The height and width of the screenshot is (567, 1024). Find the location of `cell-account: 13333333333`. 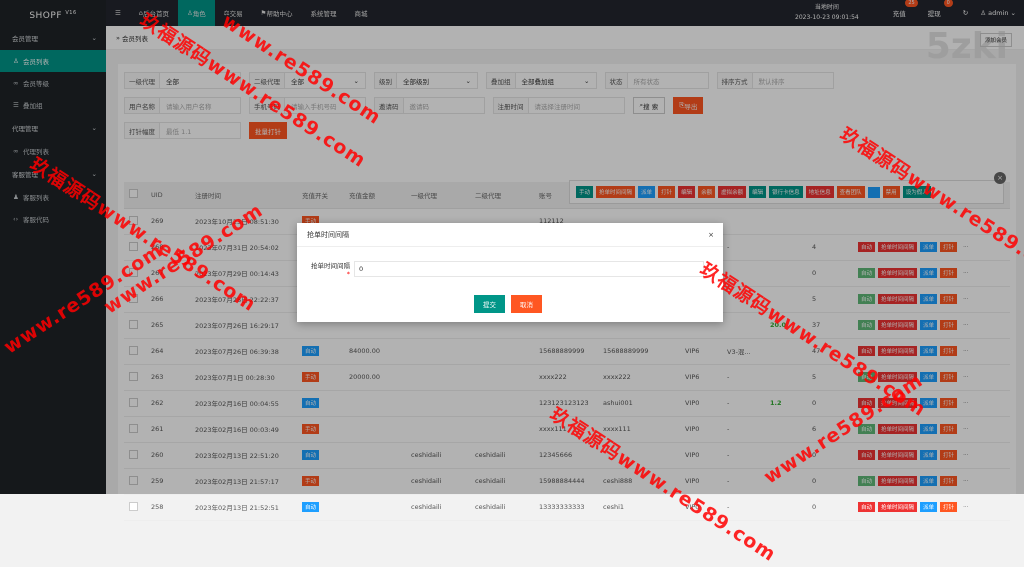

cell-account: 13333333333 is located at coordinates (562, 507).